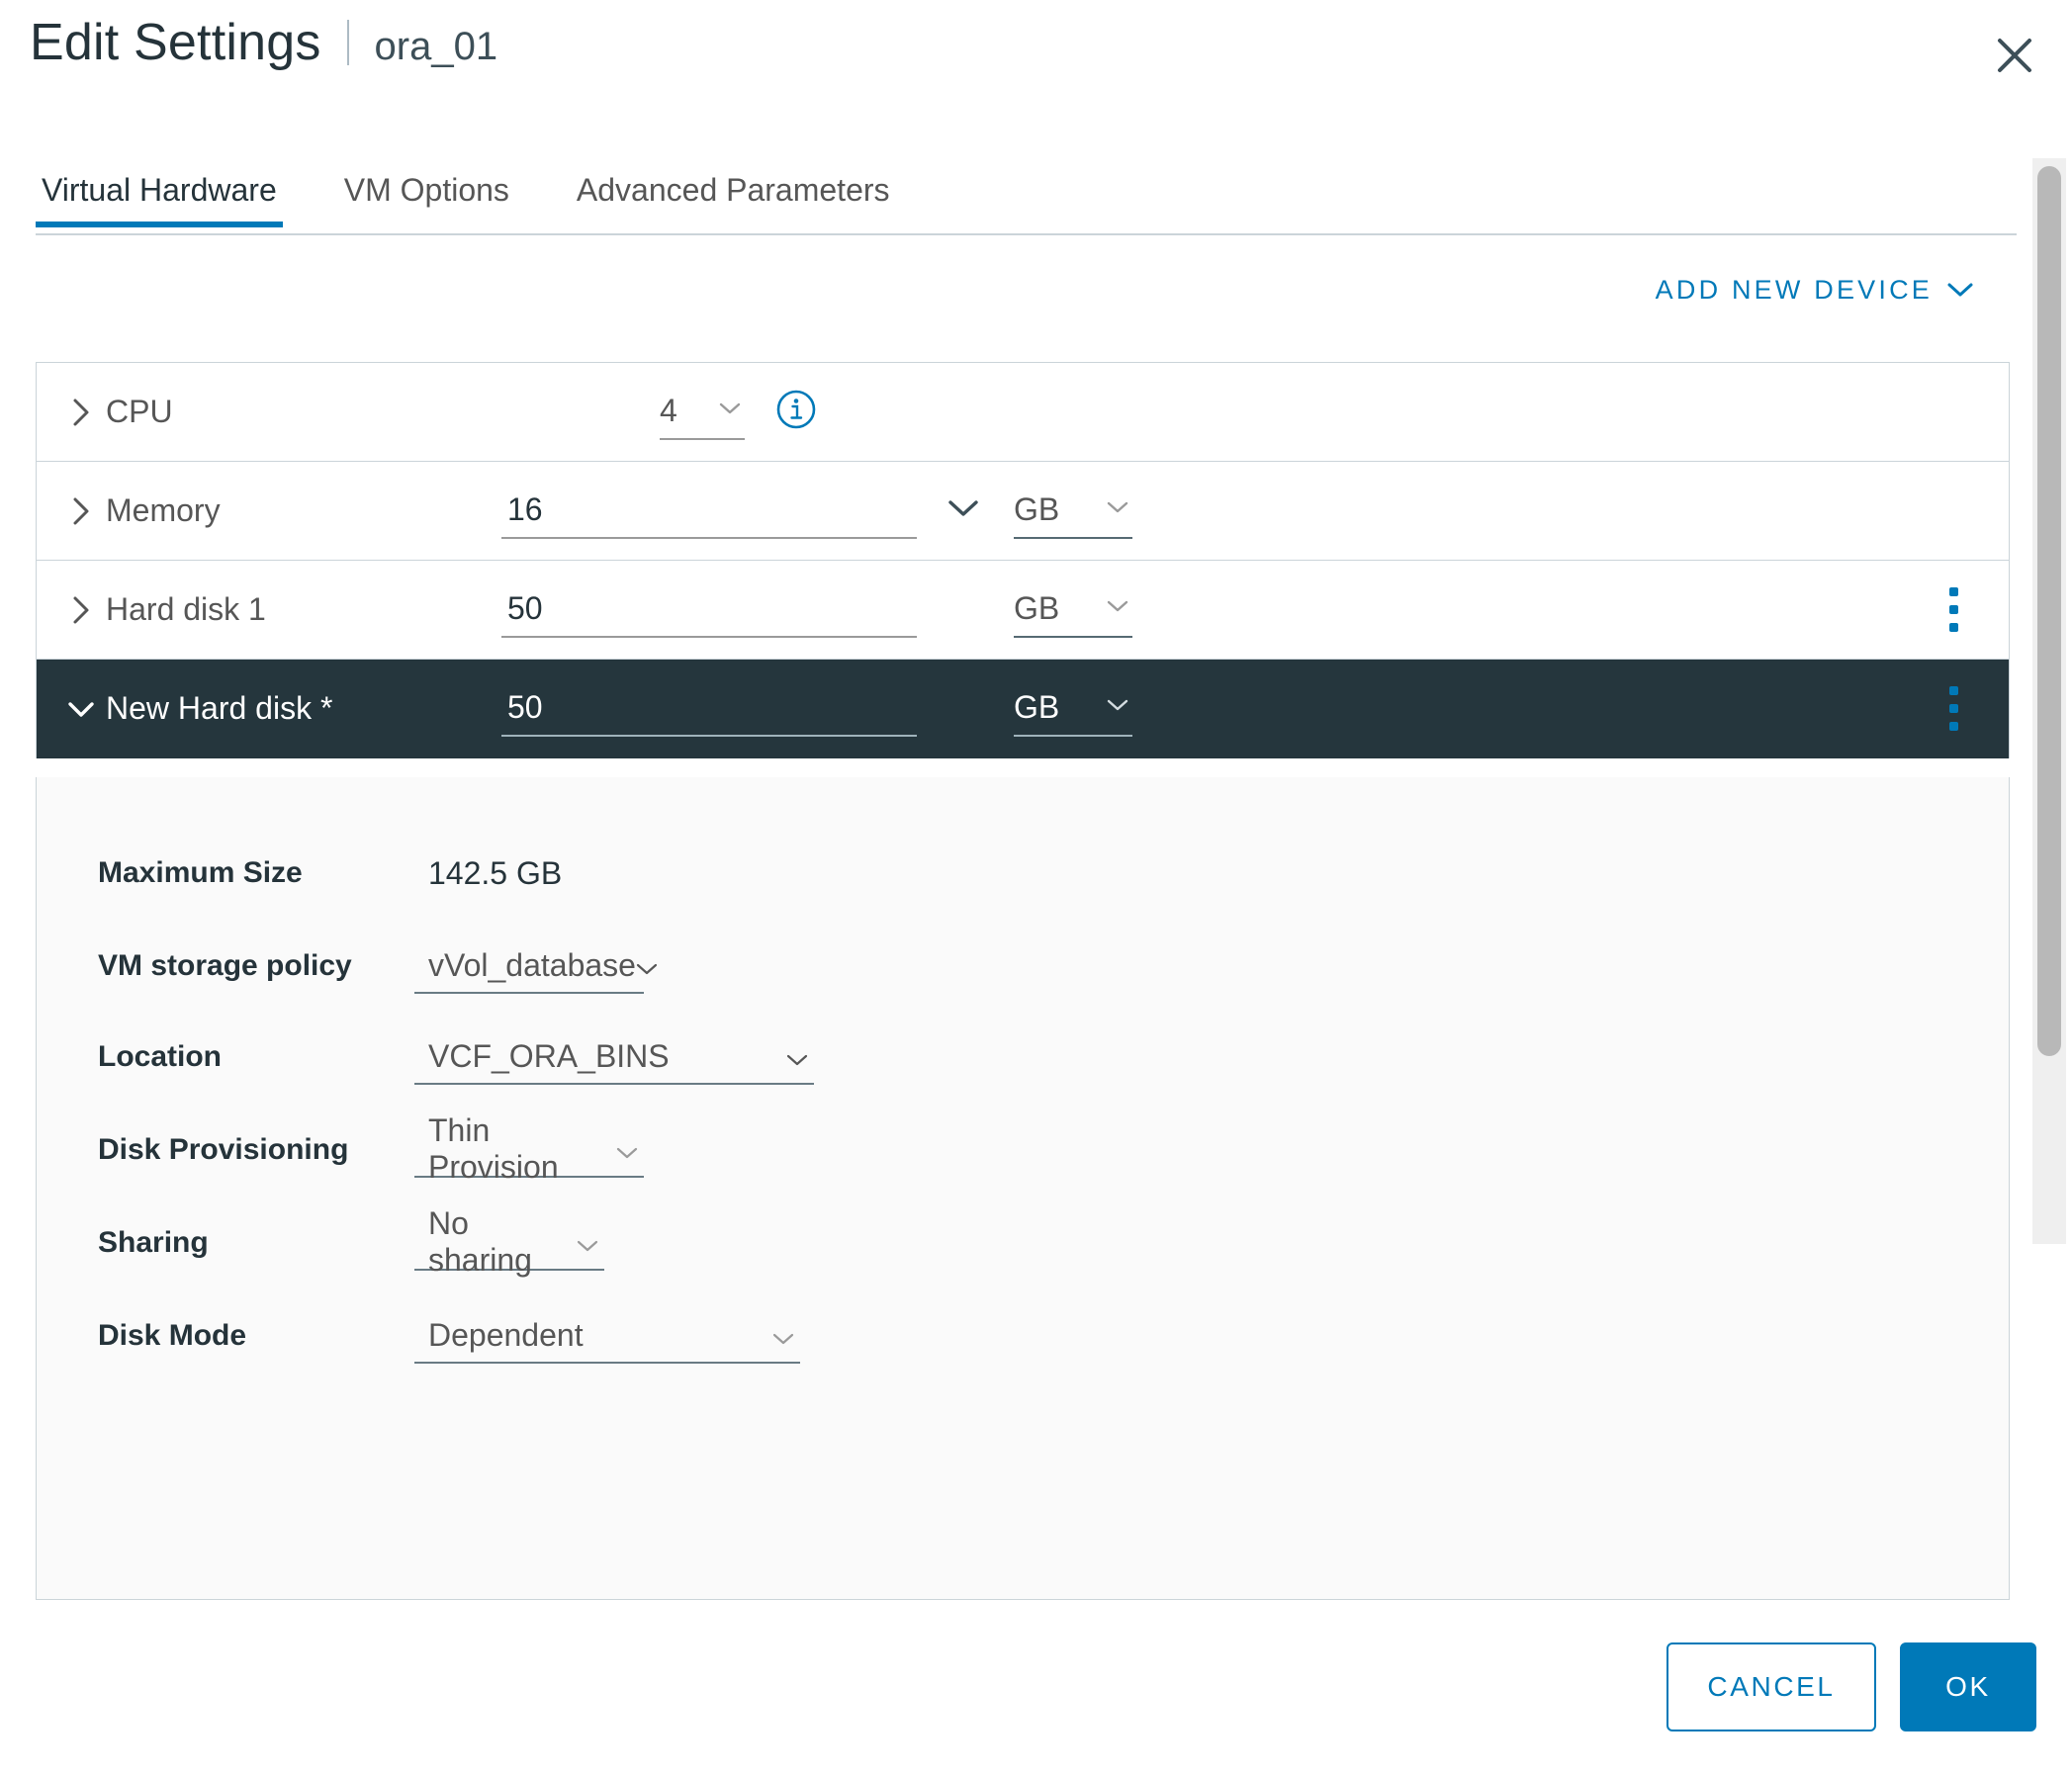  What do you see at coordinates (709, 709) in the screenshot?
I see `new-hard-disk-size-input: 50` at bounding box center [709, 709].